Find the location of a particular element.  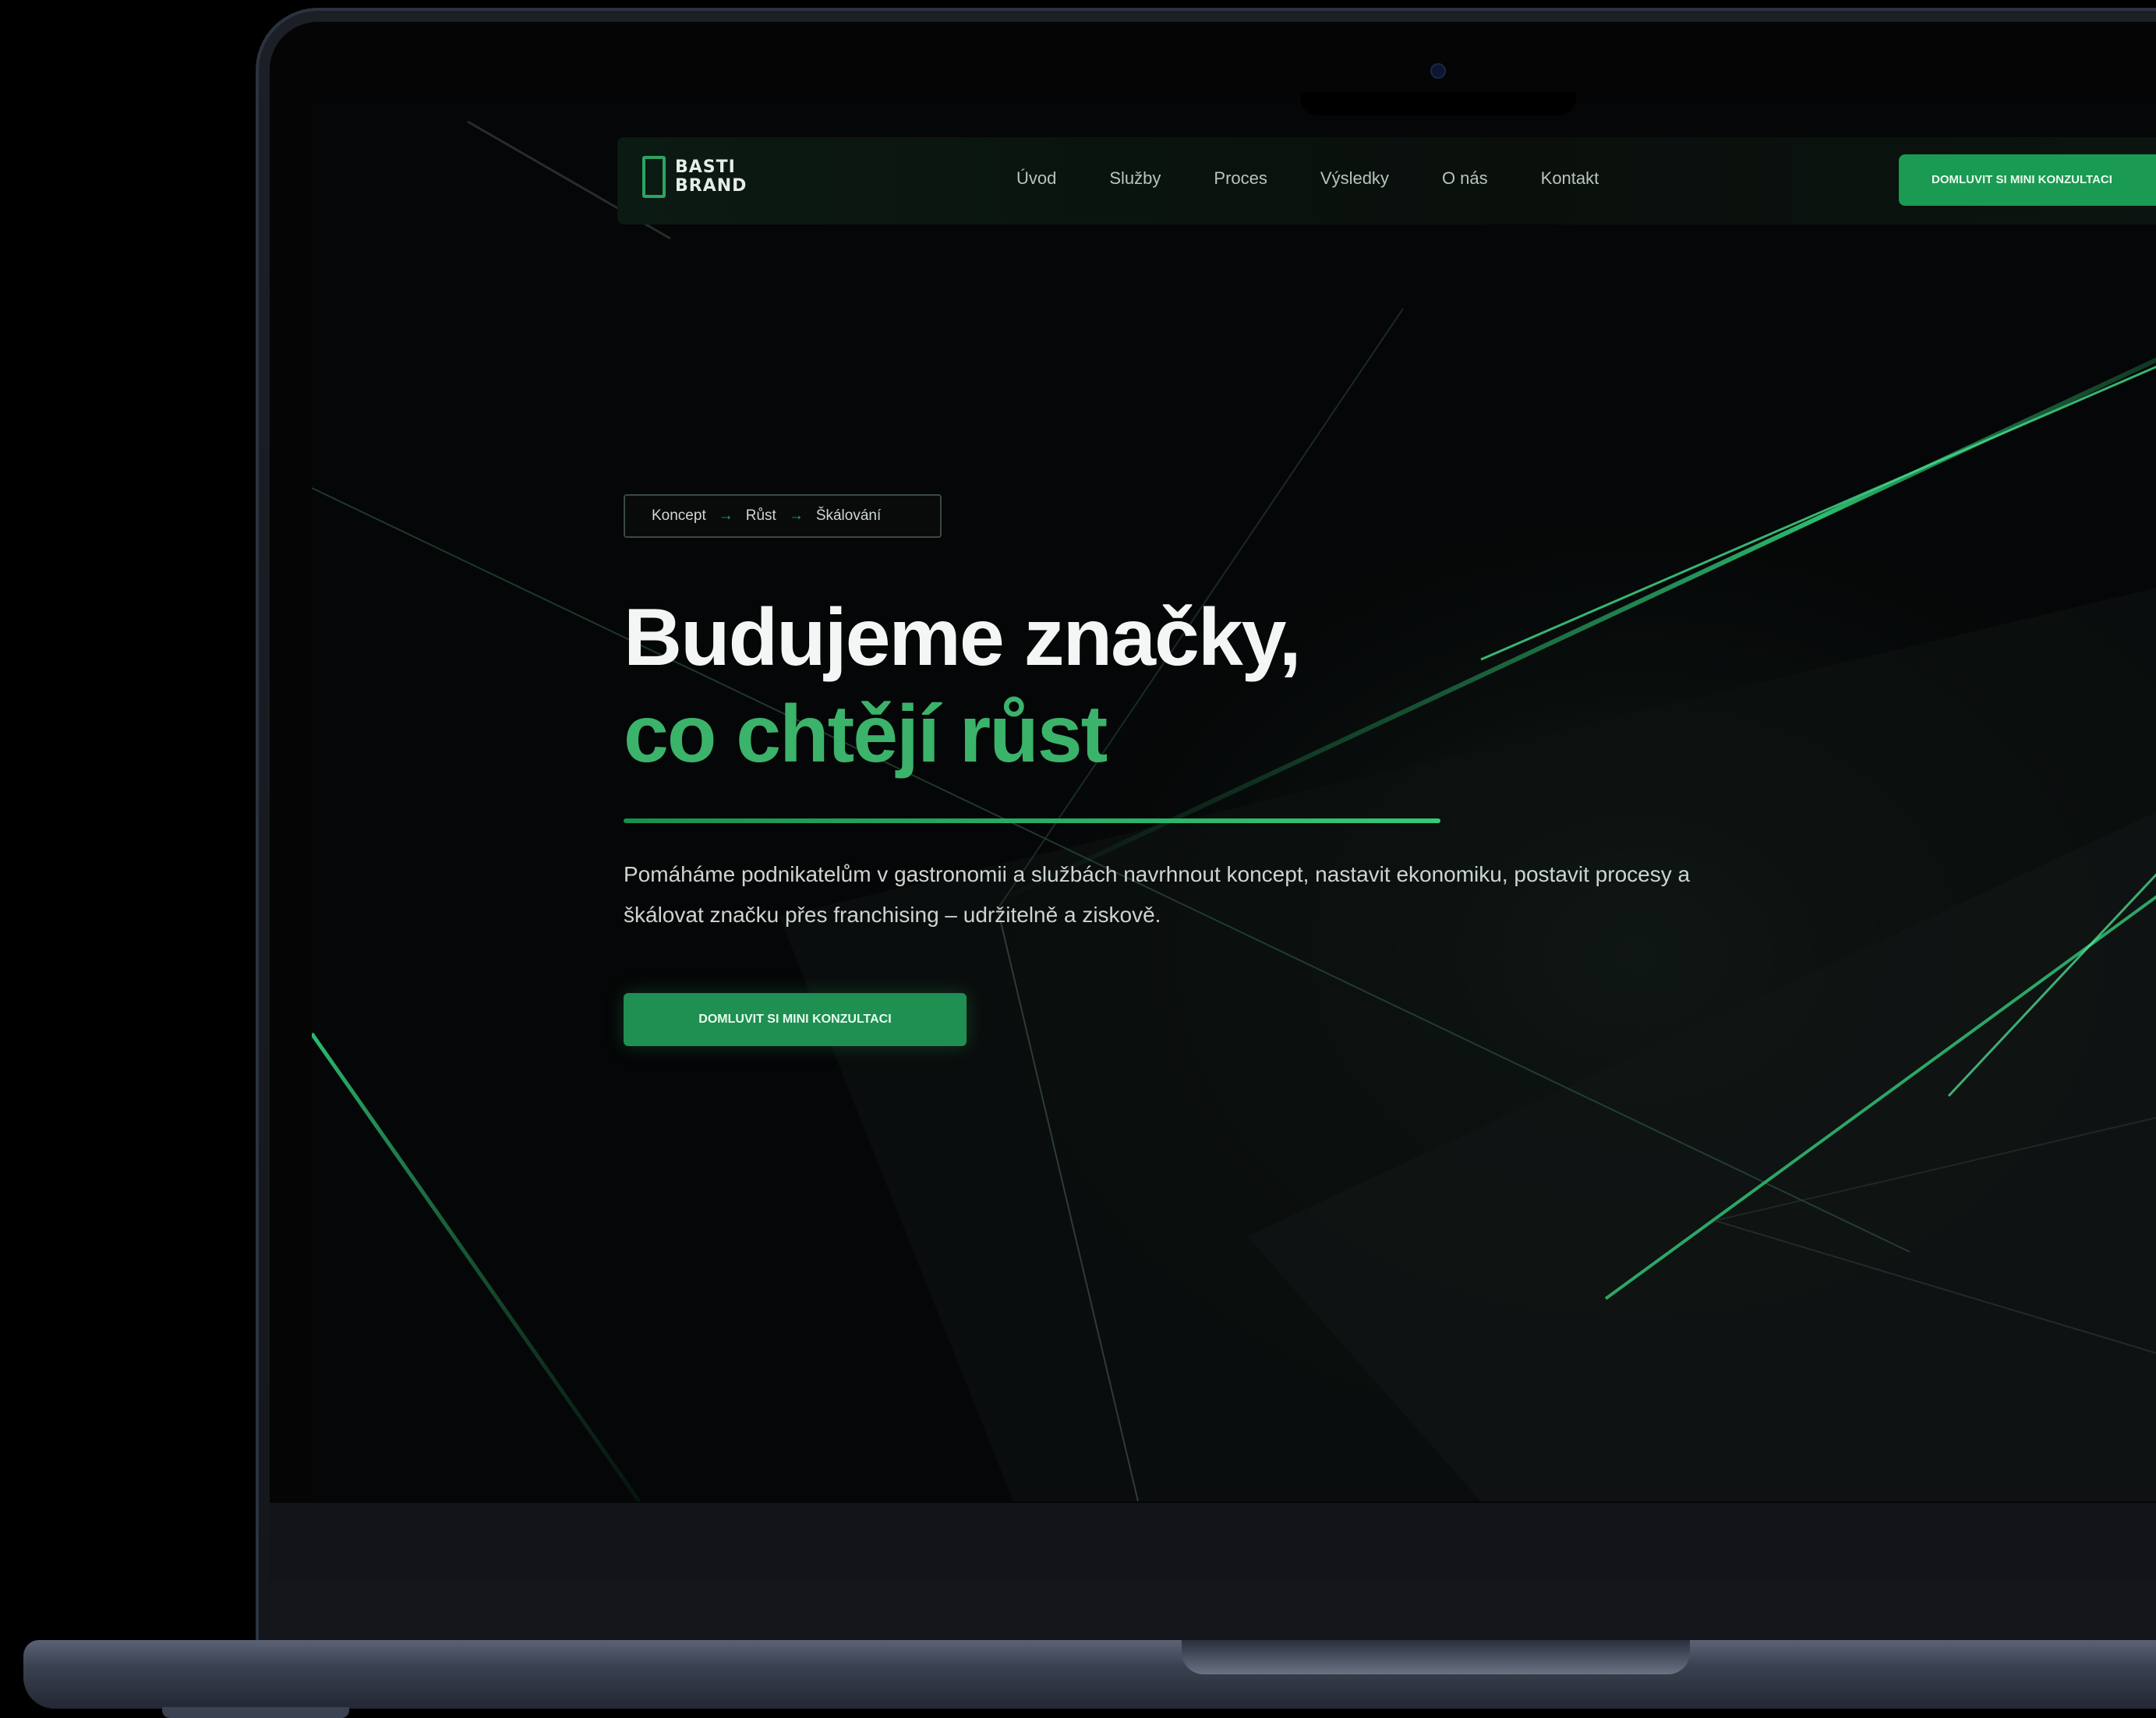

nav-link-vysledky: Výsledky is located at coordinates (1354, 178).